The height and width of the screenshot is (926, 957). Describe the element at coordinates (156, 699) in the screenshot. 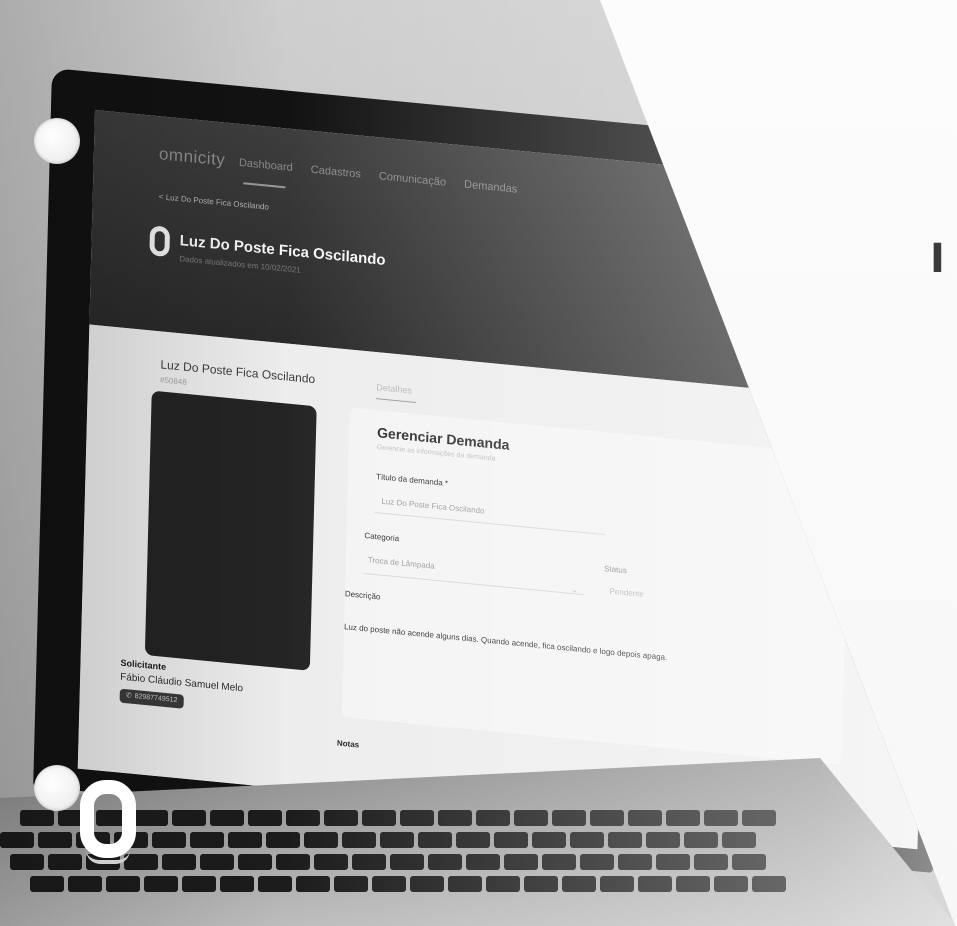

I see `phone-number: 82987749512` at that location.